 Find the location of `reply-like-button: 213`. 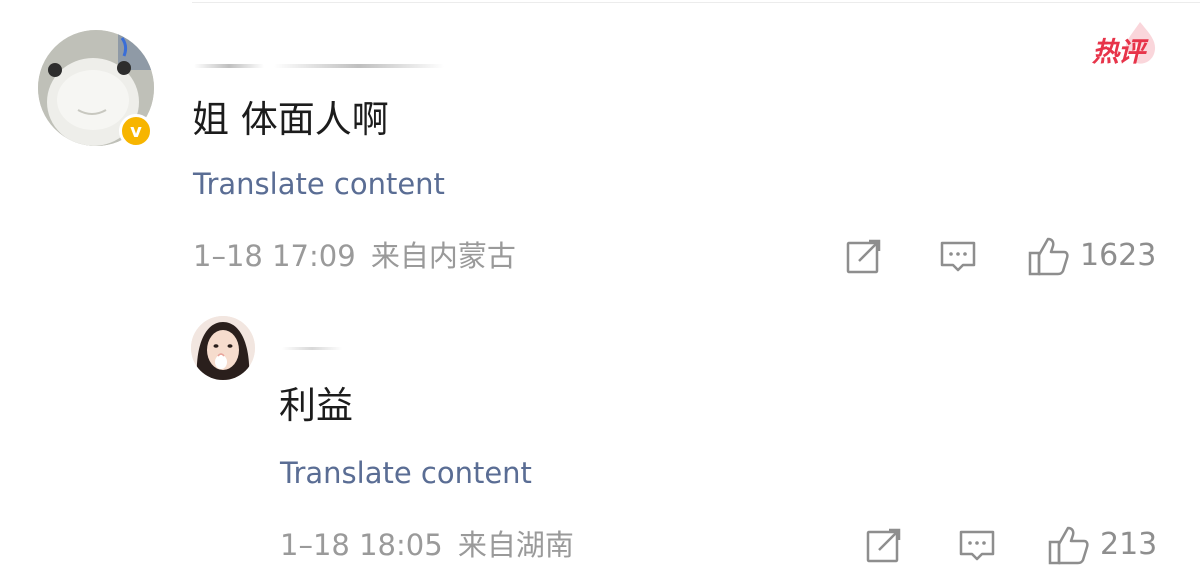

reply-like-button: 213 is located at coordinates (1102, 545).